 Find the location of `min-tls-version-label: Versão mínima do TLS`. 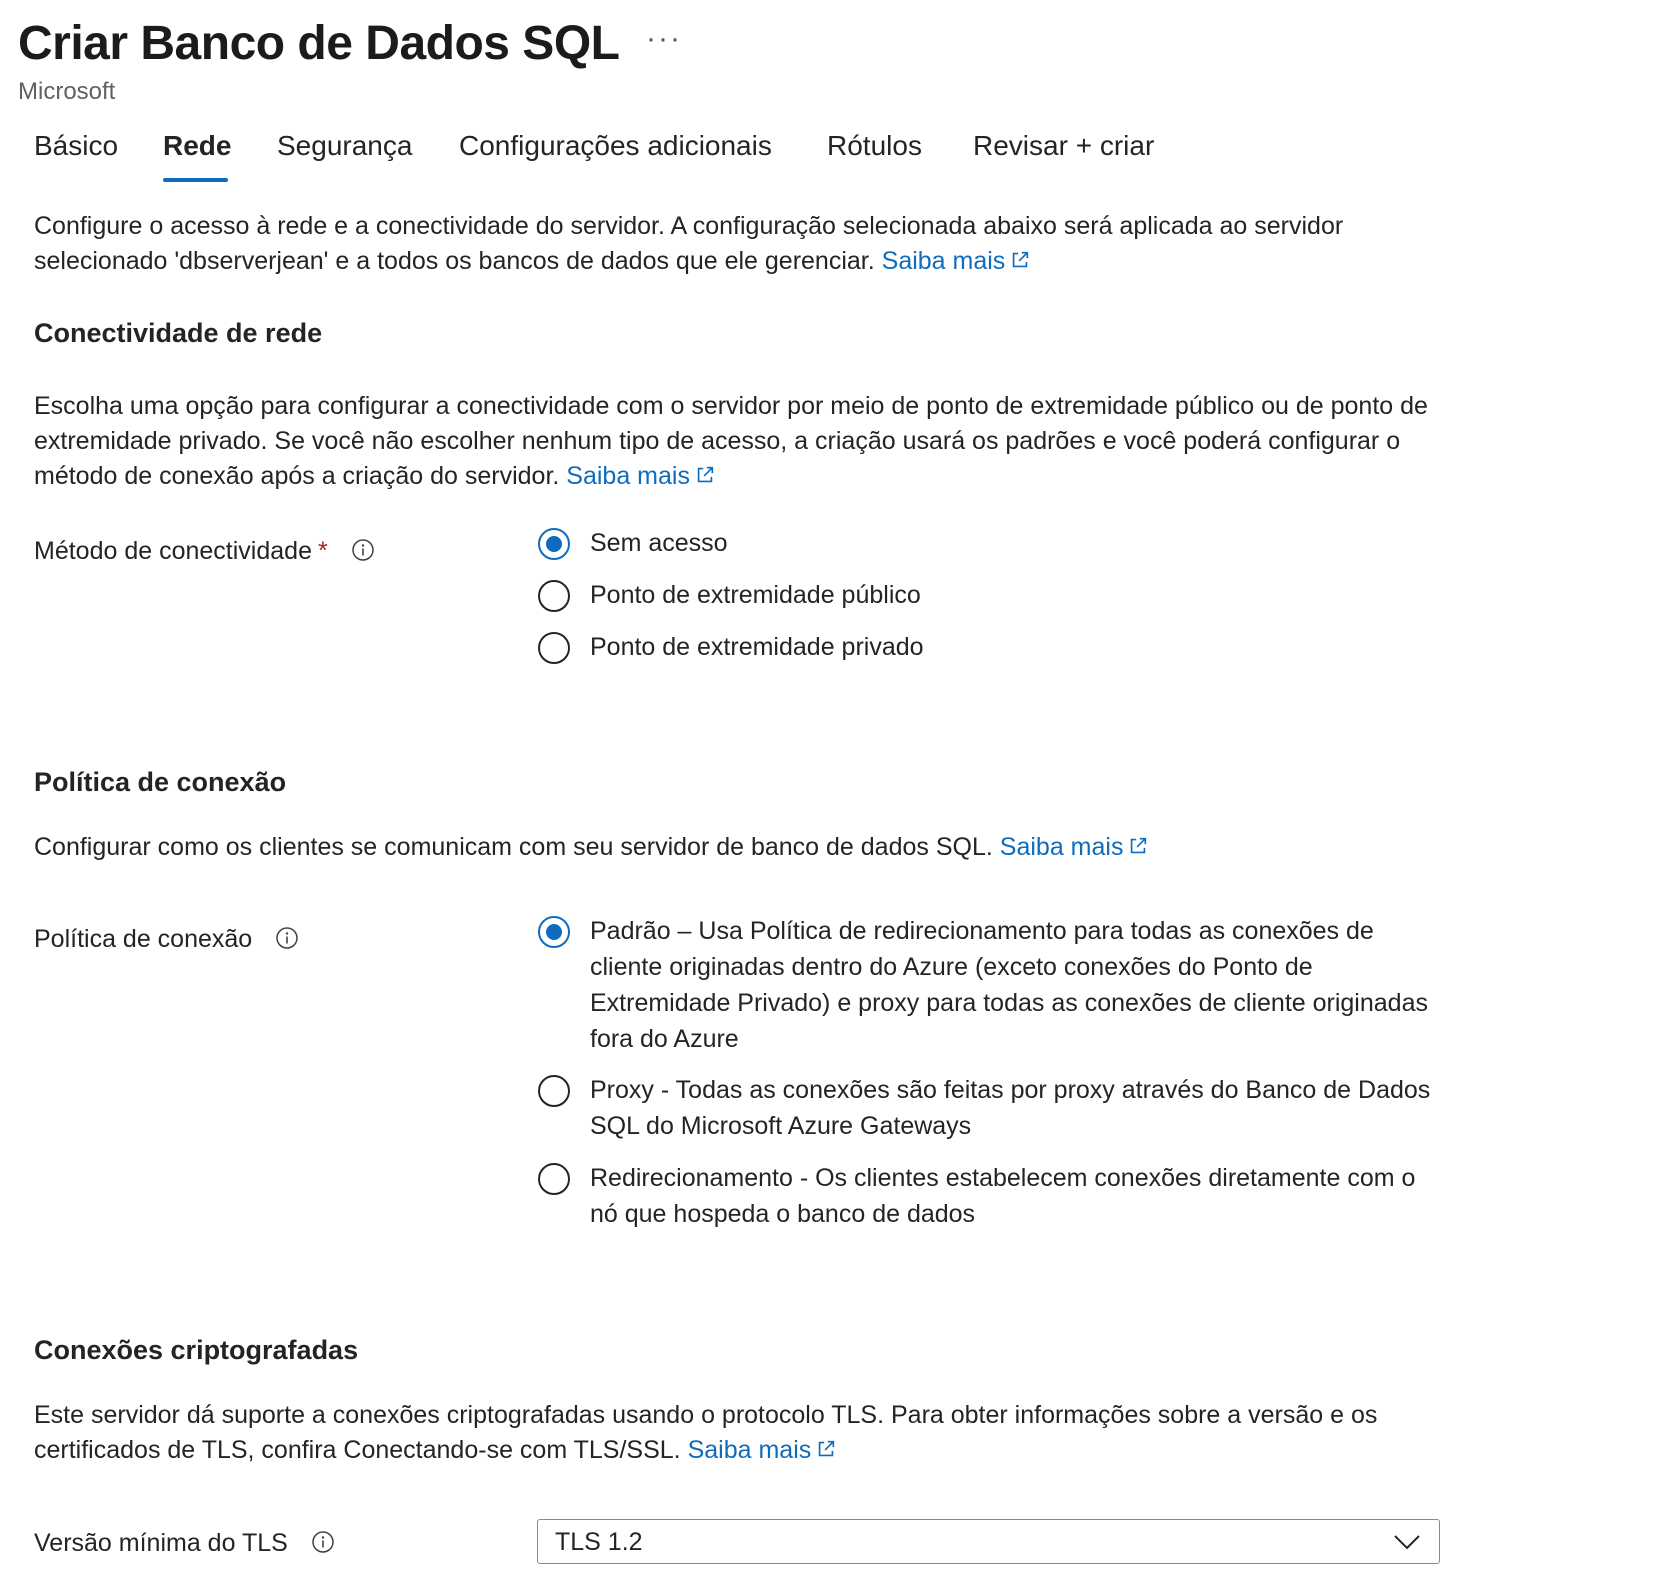

min-tls-version-label: Versão mínima do TLS is located at coordinates (184, 1543).